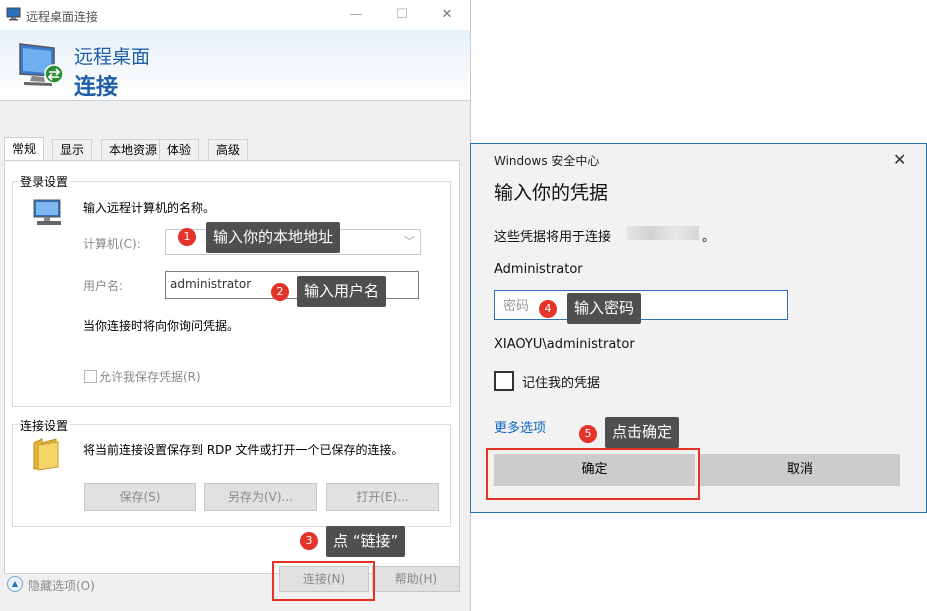 Image resolution: width=927 pixels, height=611 pixels. I want to click on annotation-tooltip-2: 输入用户名, so click(342, 291).